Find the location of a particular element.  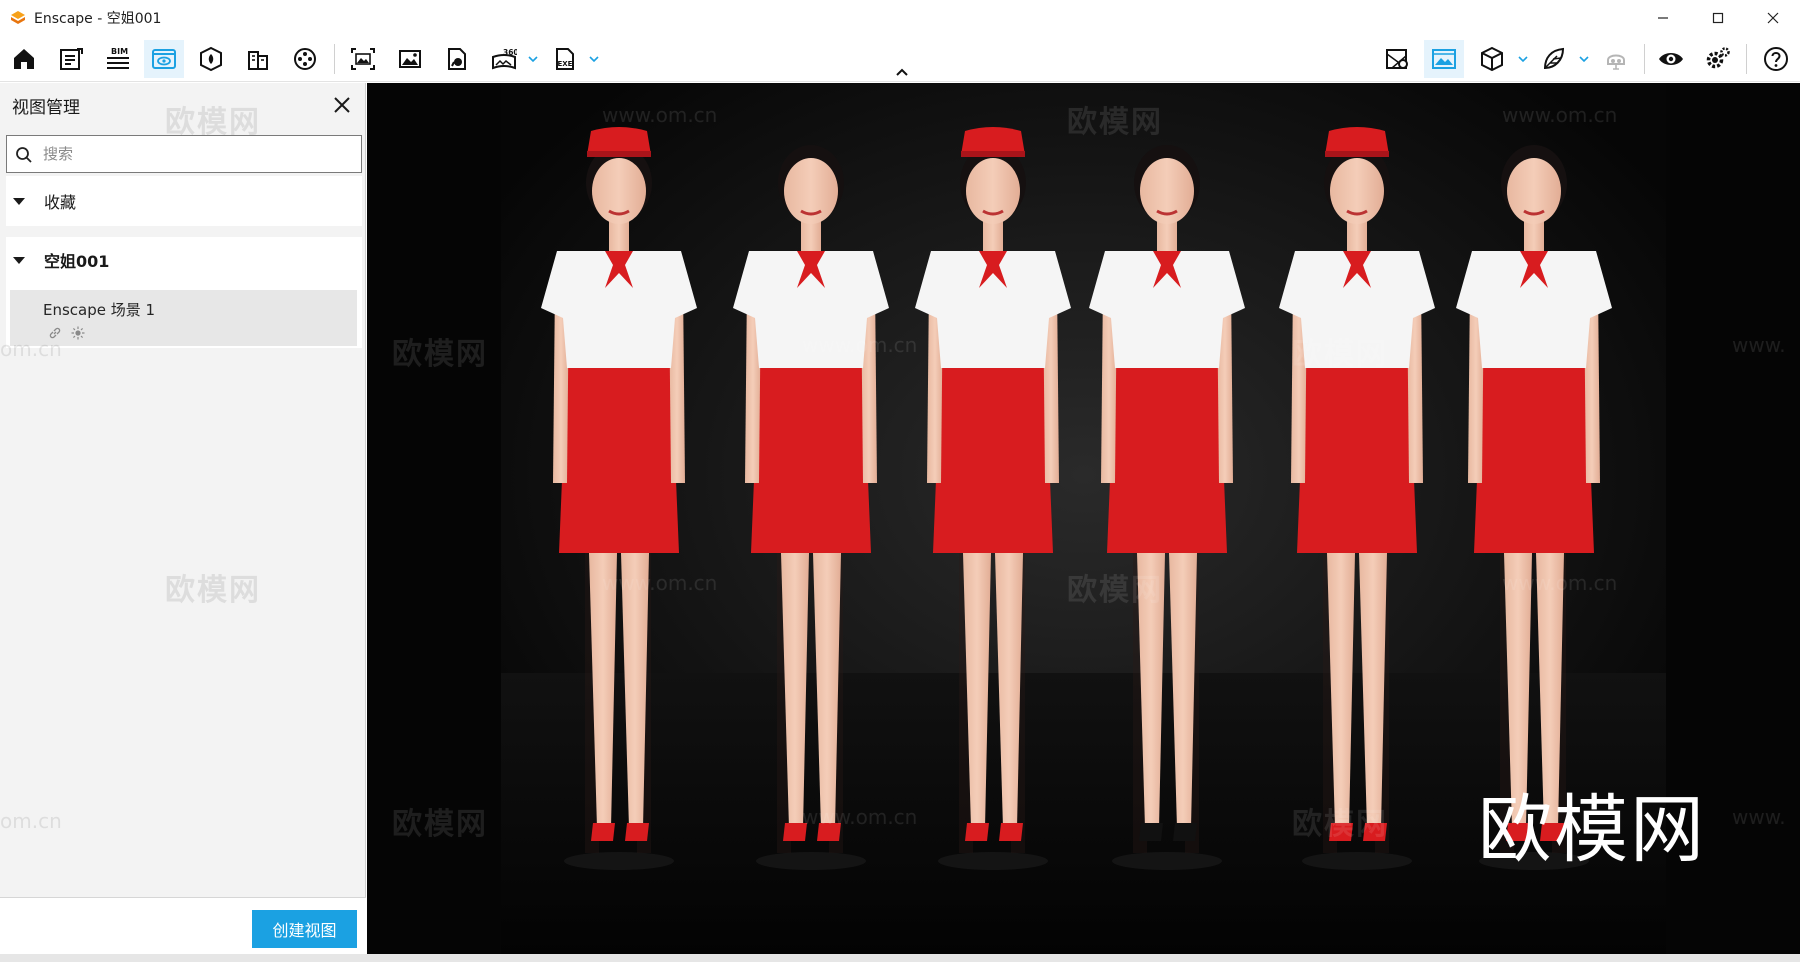

export-panorama-button is located at coordinates (457, 59).